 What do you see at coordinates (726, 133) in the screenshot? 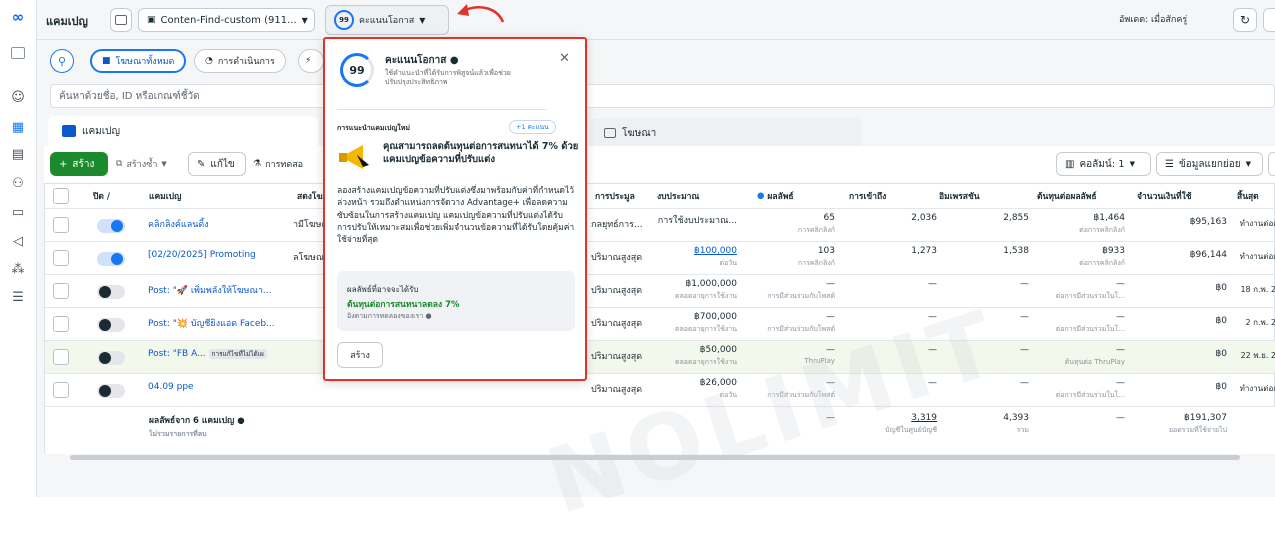
I see `tab-ads: โฆษณา` at bounding box center [726, 133].